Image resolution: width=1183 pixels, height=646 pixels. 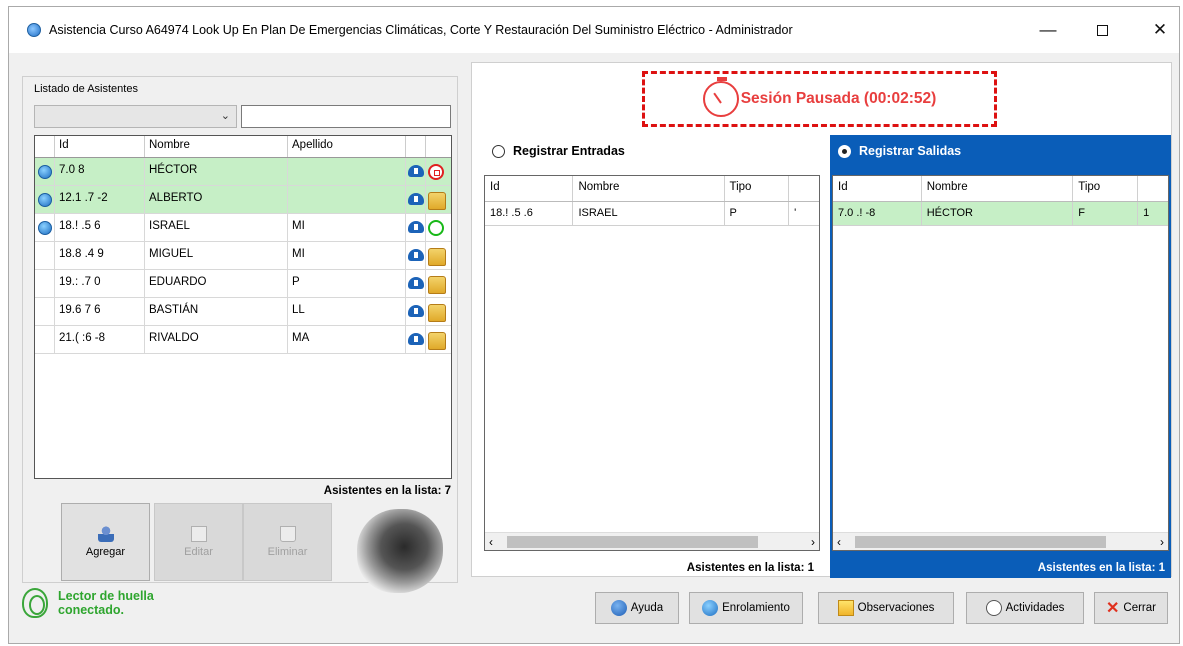 I want to click on enrollment-button: Enrolamiento, so click(x=746, y=608).